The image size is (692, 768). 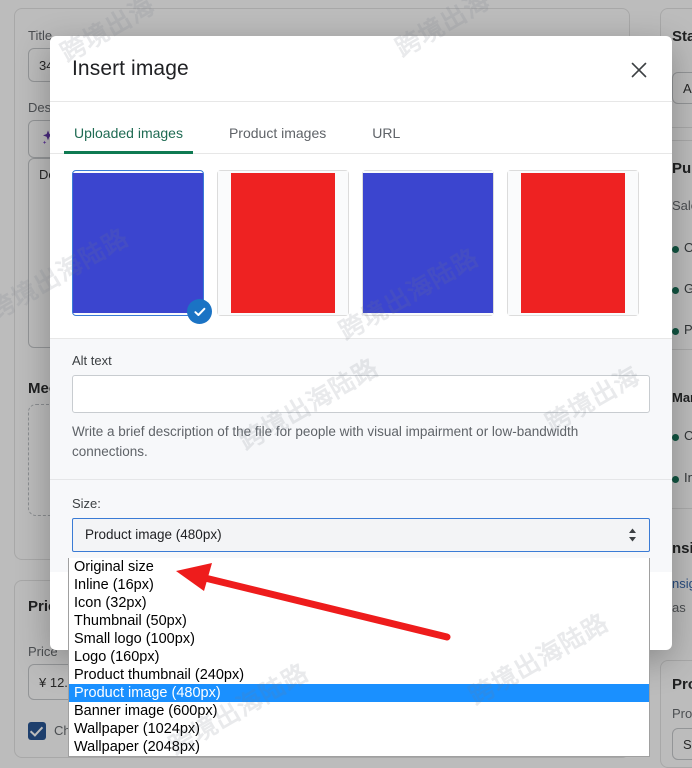 I want to click on close-icon, so click(x=639, y=70).